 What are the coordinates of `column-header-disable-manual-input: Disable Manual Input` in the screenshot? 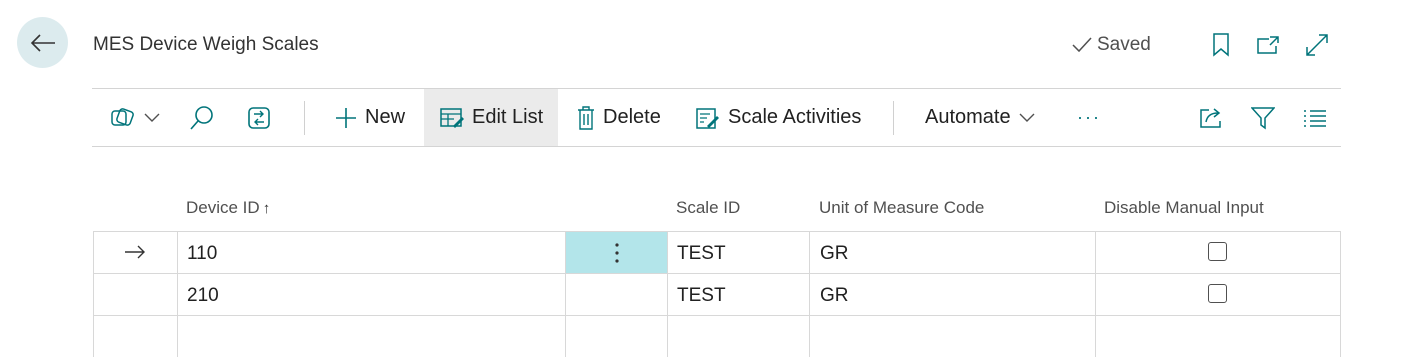 It's located at (1184, 208).